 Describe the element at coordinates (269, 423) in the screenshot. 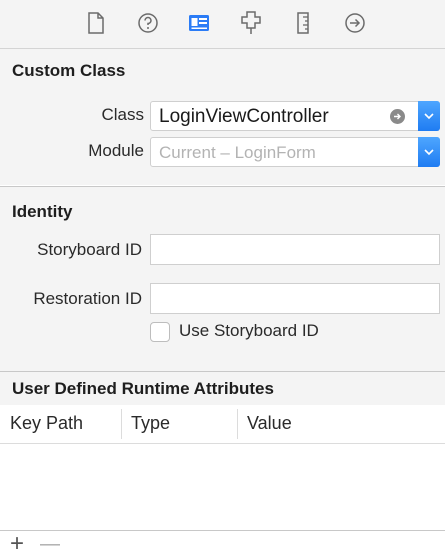

I see `column-header-value: Value` at that location.